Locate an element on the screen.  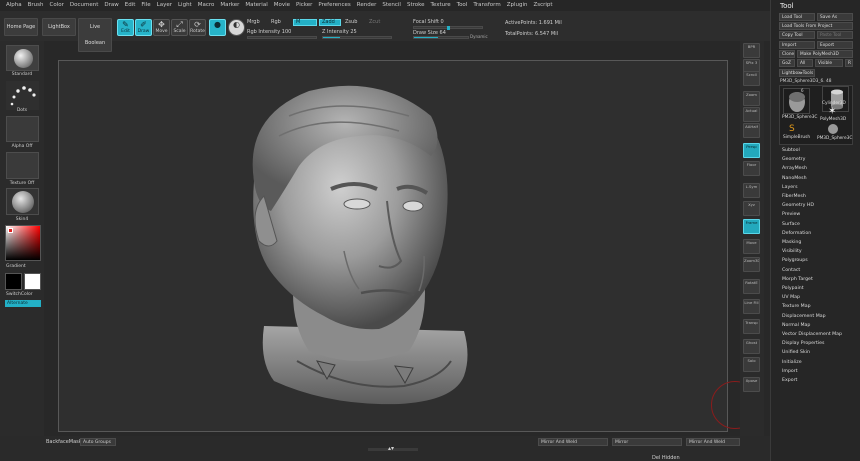
shelf-zoom3d: Zoom3D is located at coordinates (751, 264).